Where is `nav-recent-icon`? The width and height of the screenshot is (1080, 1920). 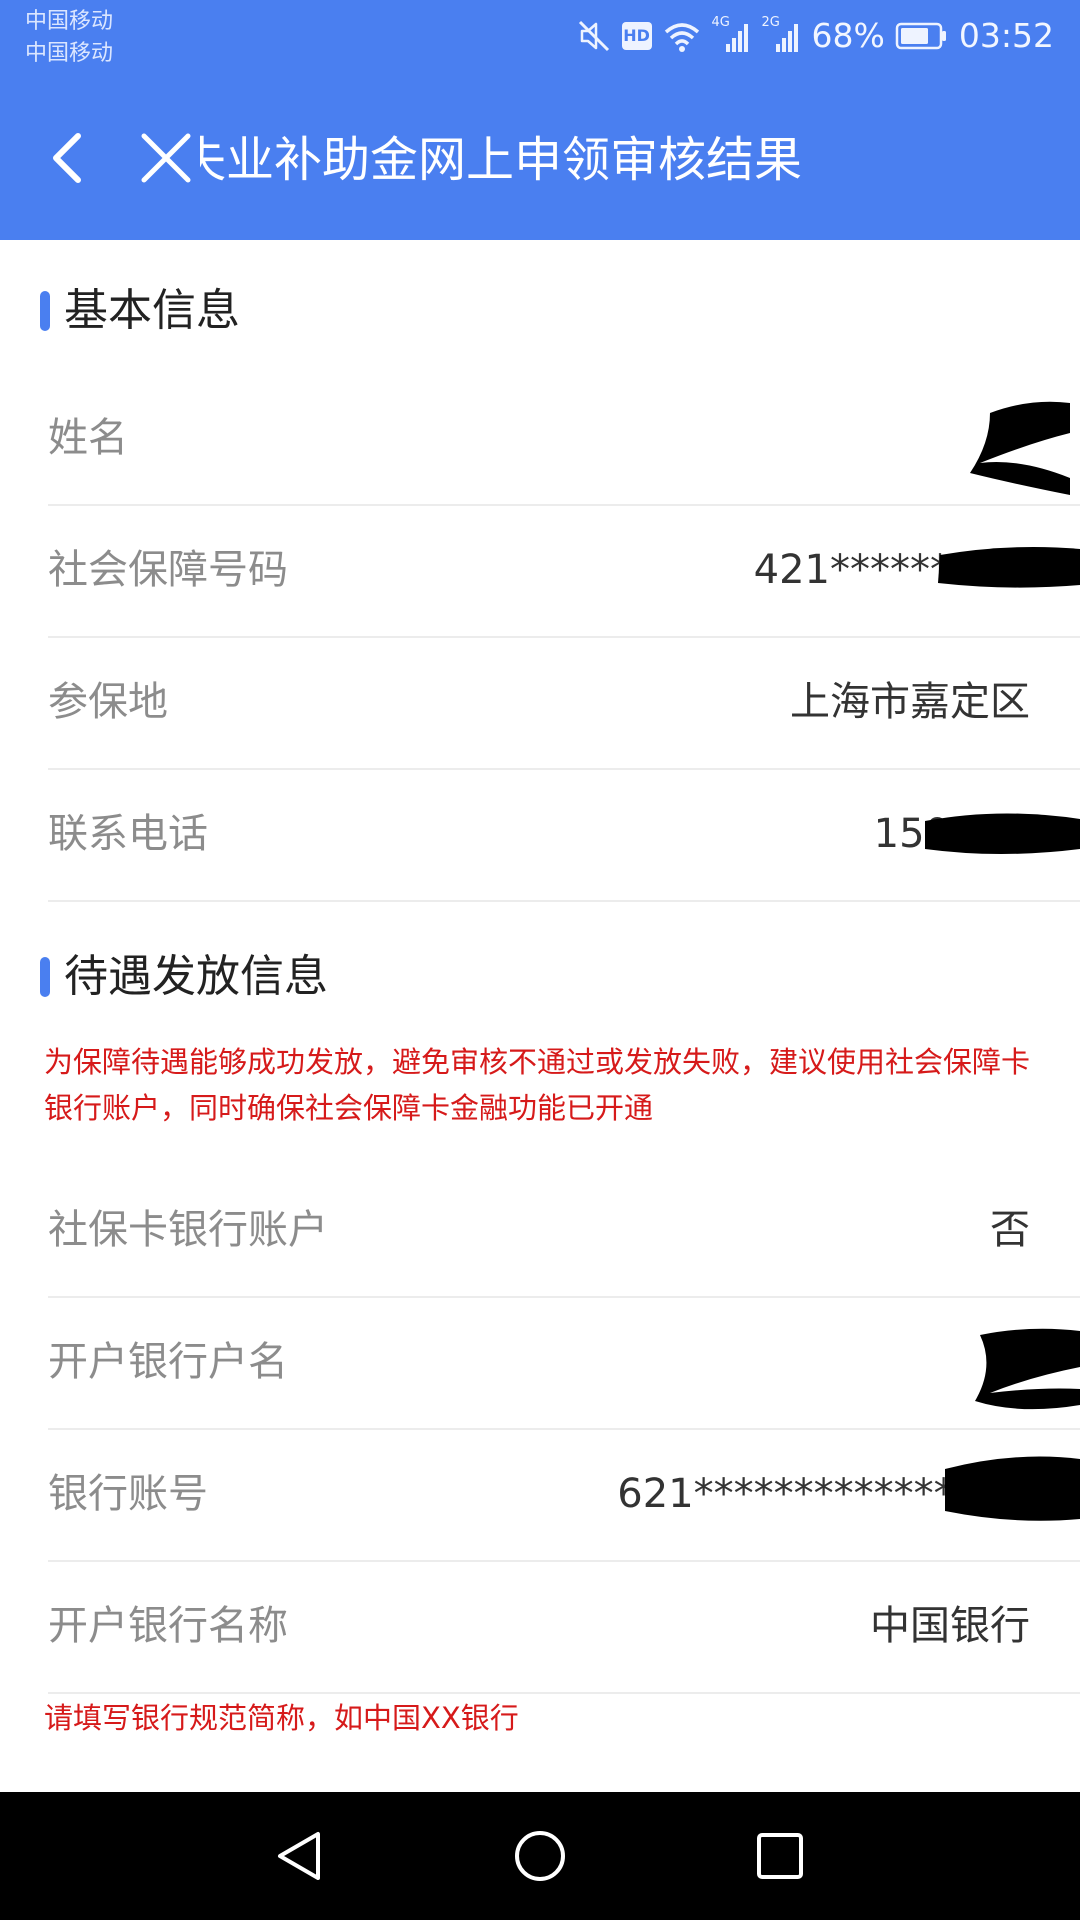
nav-recent-icon is located at coordinates (780, 1856).